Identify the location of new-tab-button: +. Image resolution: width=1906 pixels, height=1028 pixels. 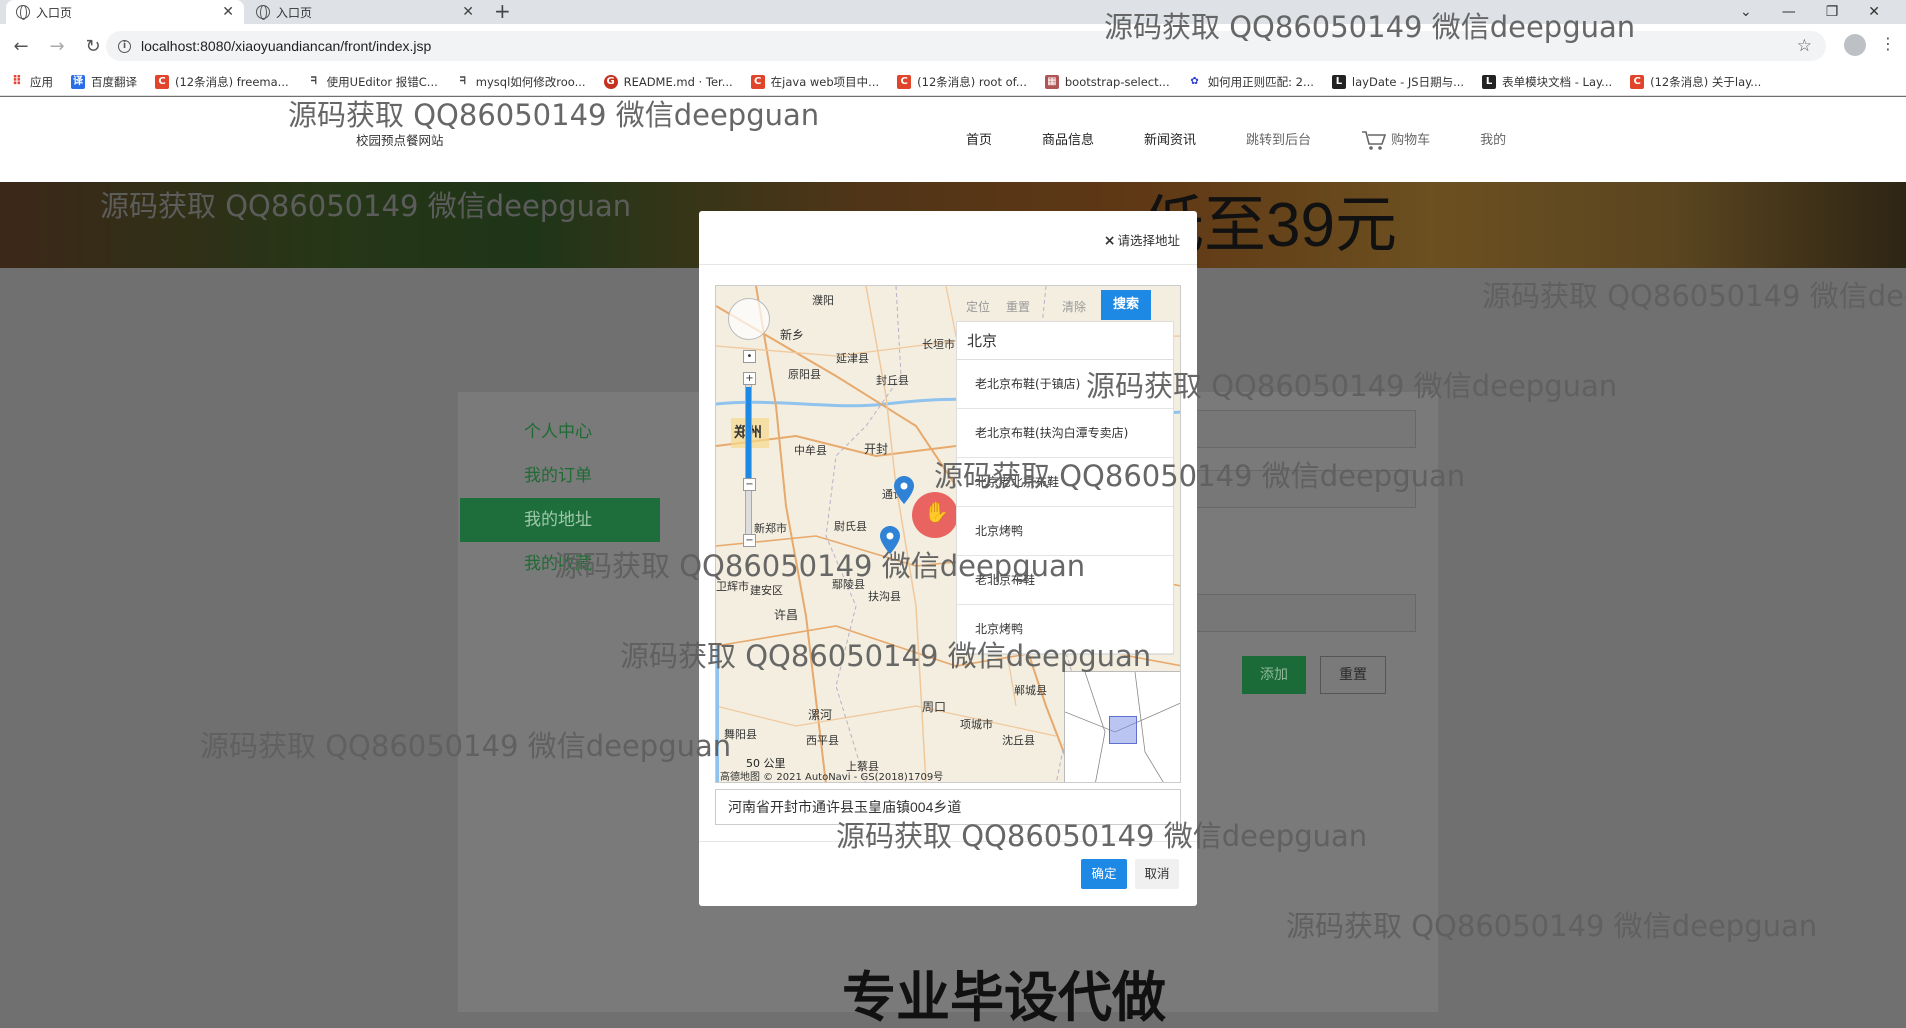
(502, 12).